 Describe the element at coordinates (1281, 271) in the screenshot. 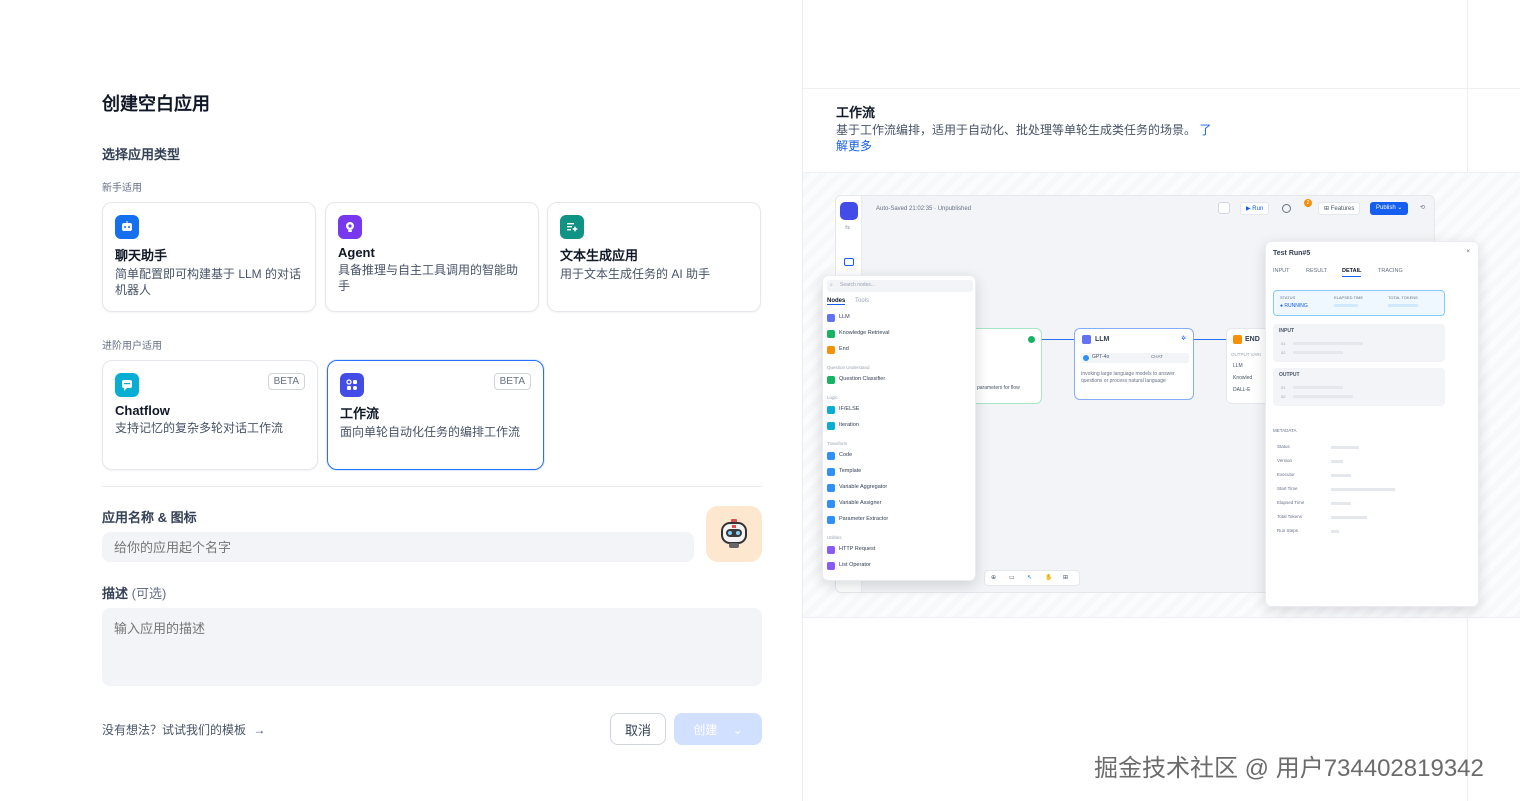

I see `tab-input: INPUT` at that location.